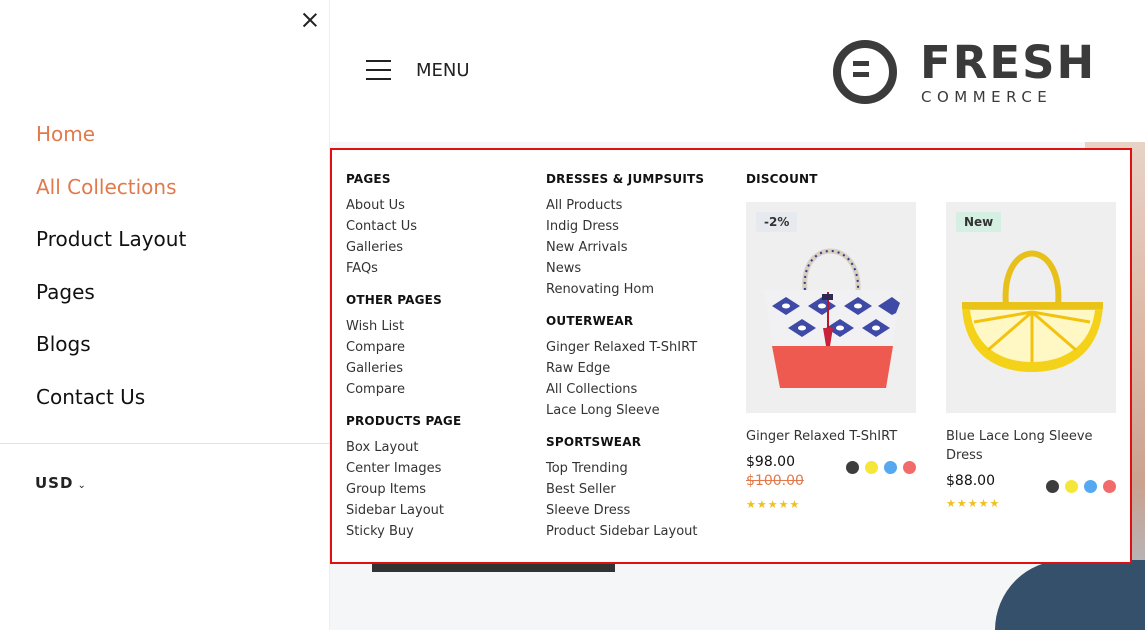  Describe the element at coordinates (403, 447) in the screenshot. I see `menu-link: Box Layout` at that location.